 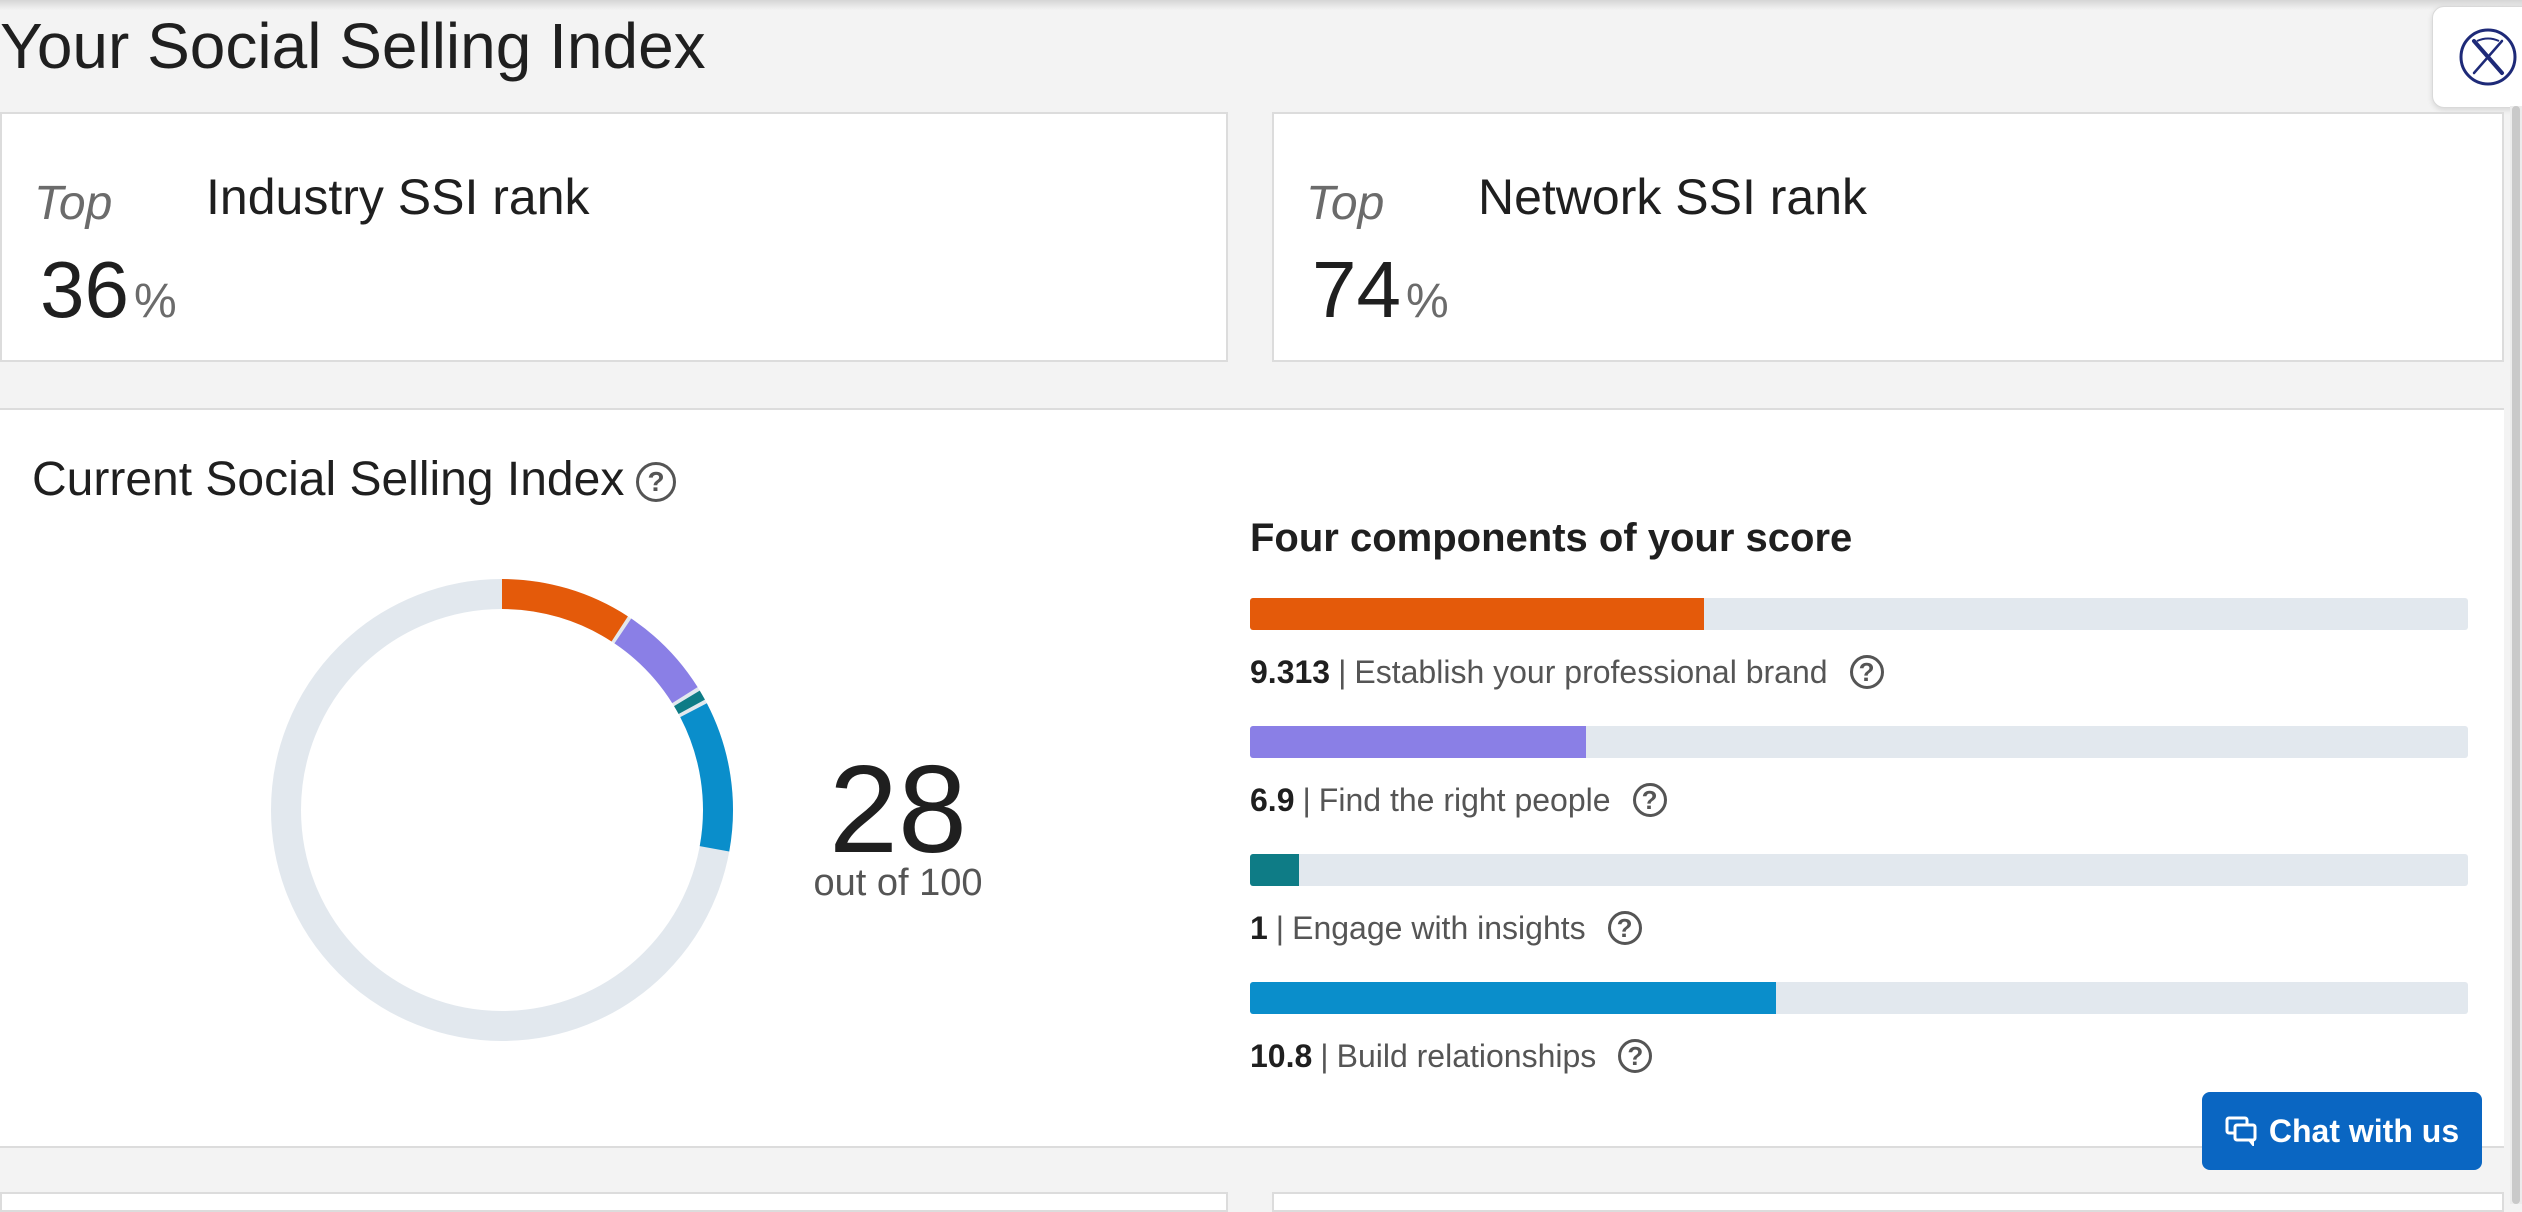 What do you see at coordinates (155, 301) in the screenshot?
I see `industry-rank-percent: %` at bounding box center [155, 301].